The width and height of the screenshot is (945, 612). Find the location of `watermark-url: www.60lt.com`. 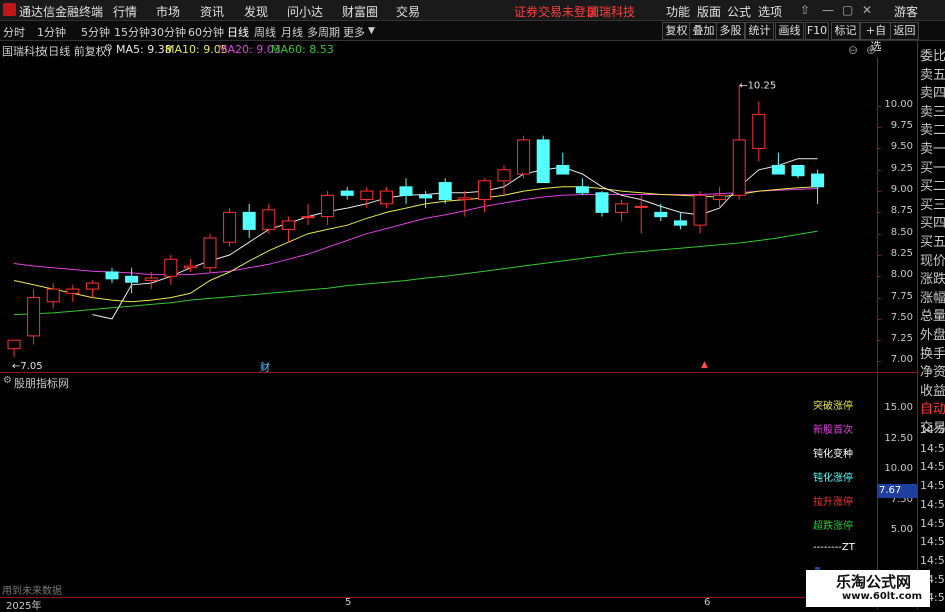

watermark-url: www.60lt.com is located at coordinates (882, 596).